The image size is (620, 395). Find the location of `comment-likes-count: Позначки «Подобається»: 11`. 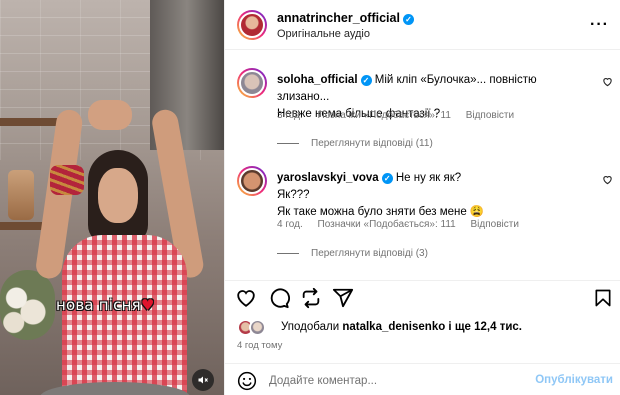

comment-likes-count: Позначки «Подобається»: 11 is located at coordinates (384, 115).